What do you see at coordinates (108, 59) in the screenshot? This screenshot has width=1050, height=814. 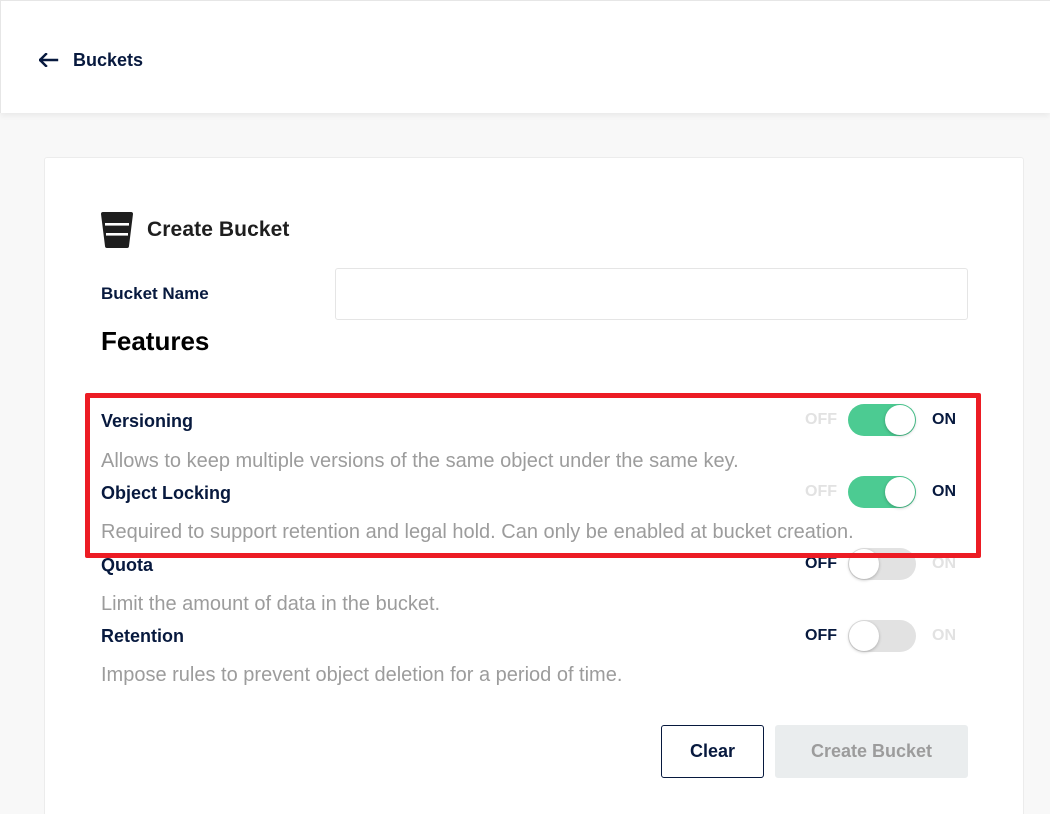 I see `back-label: Buckets` at bounding box center [108, 59].